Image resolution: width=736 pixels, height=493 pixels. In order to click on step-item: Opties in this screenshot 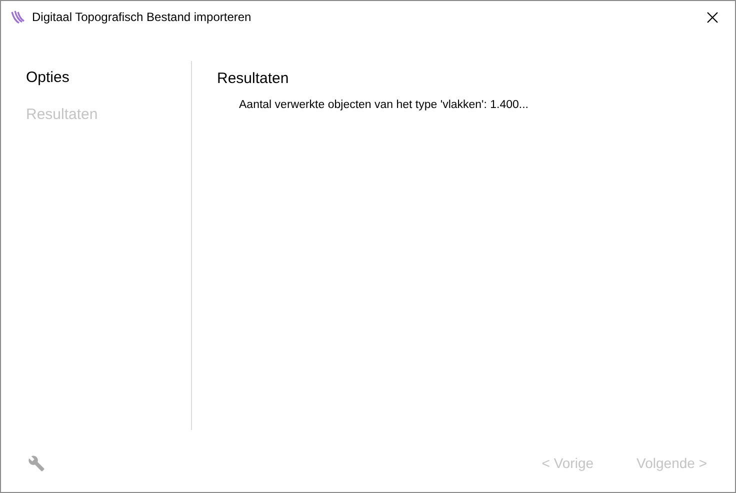, I will do `click(48, 78)`.